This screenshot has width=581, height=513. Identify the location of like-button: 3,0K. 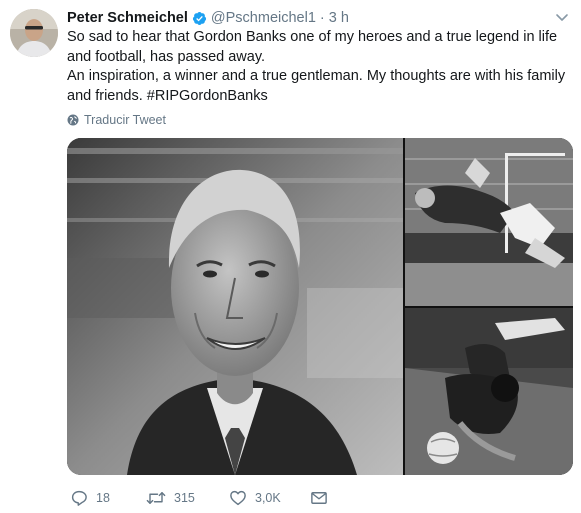
(255, 498).